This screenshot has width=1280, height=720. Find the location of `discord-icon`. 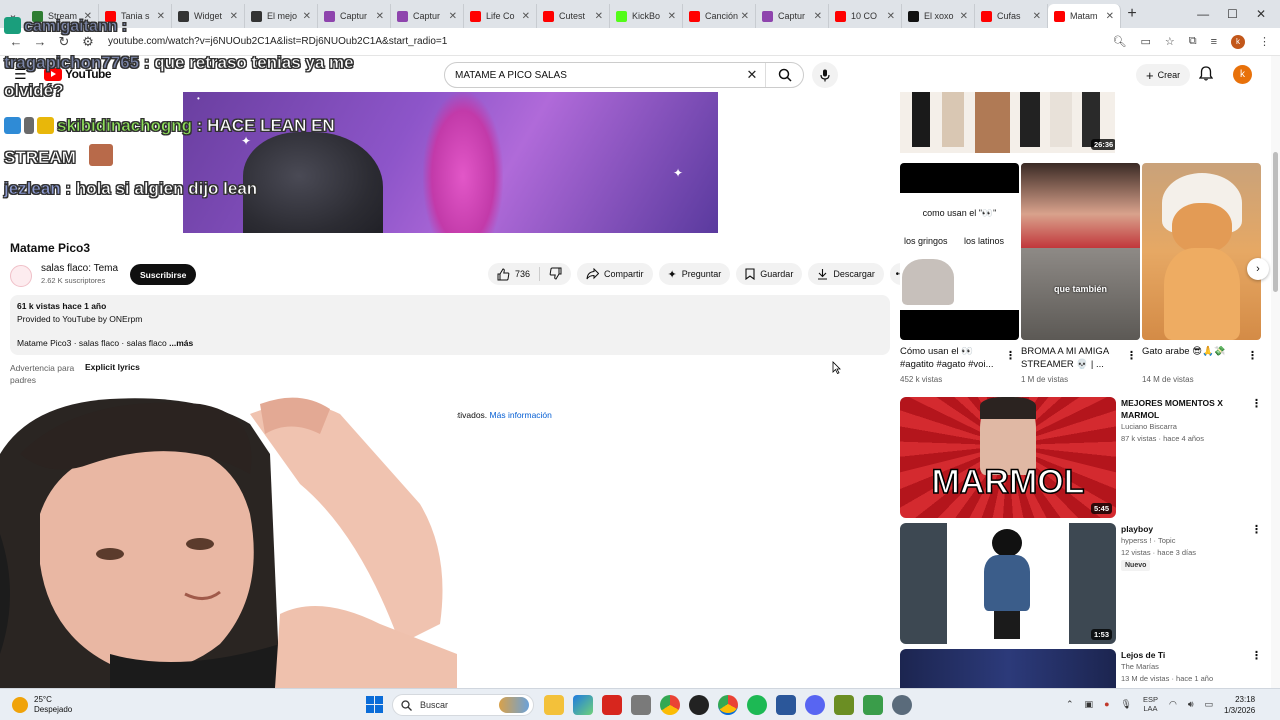

discord-icon is located at coordinates (815, 705).